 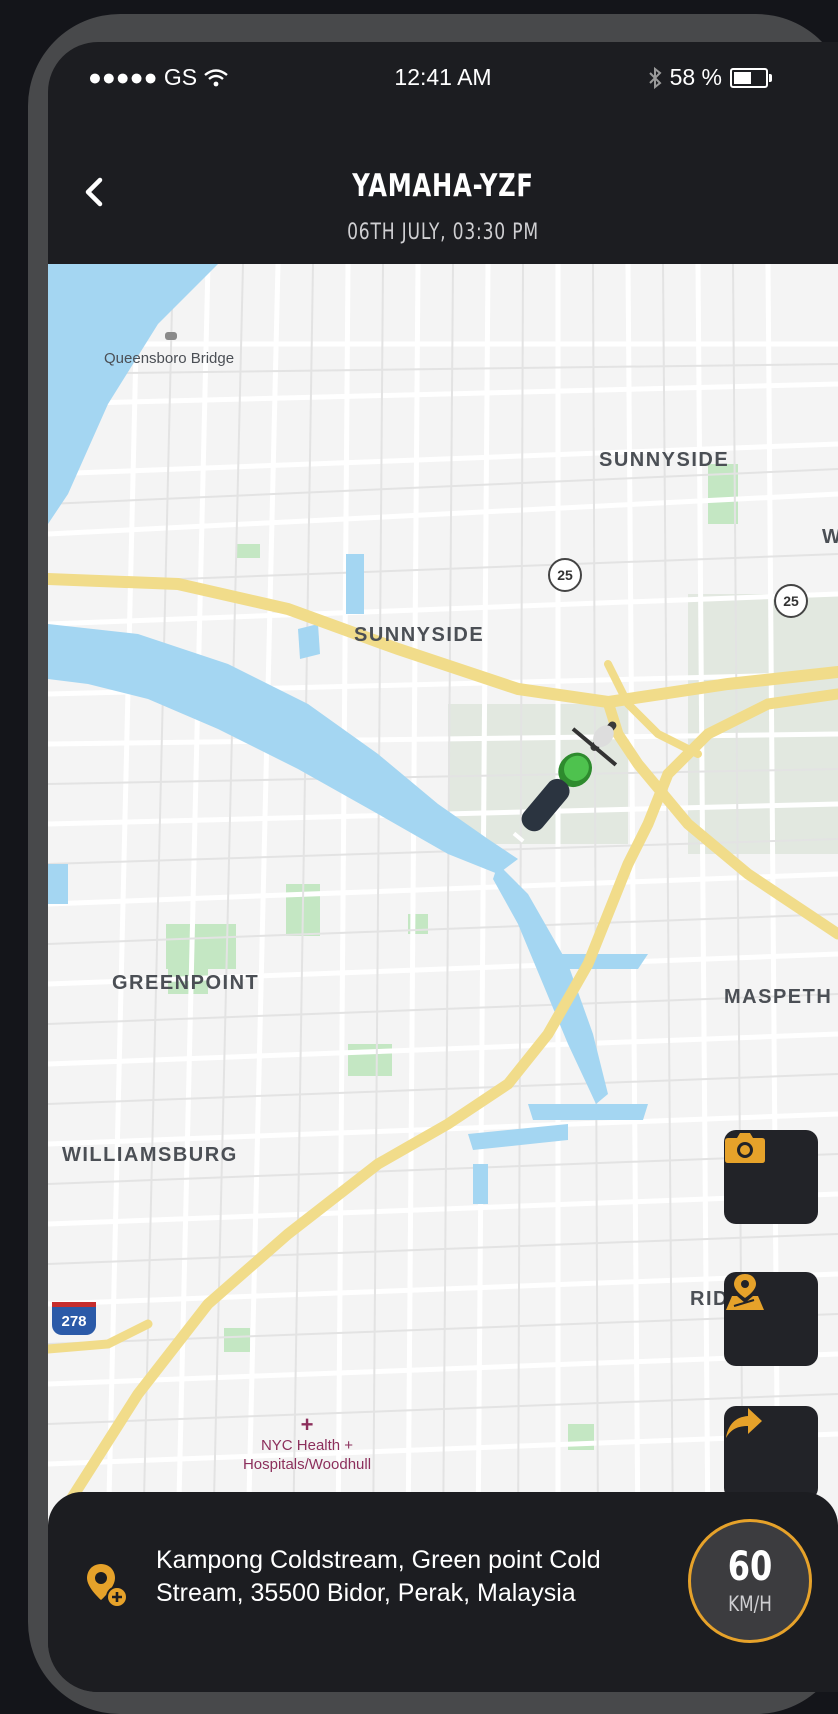 I want to click on bridge-marker-icon, so click(x=171, y=336).